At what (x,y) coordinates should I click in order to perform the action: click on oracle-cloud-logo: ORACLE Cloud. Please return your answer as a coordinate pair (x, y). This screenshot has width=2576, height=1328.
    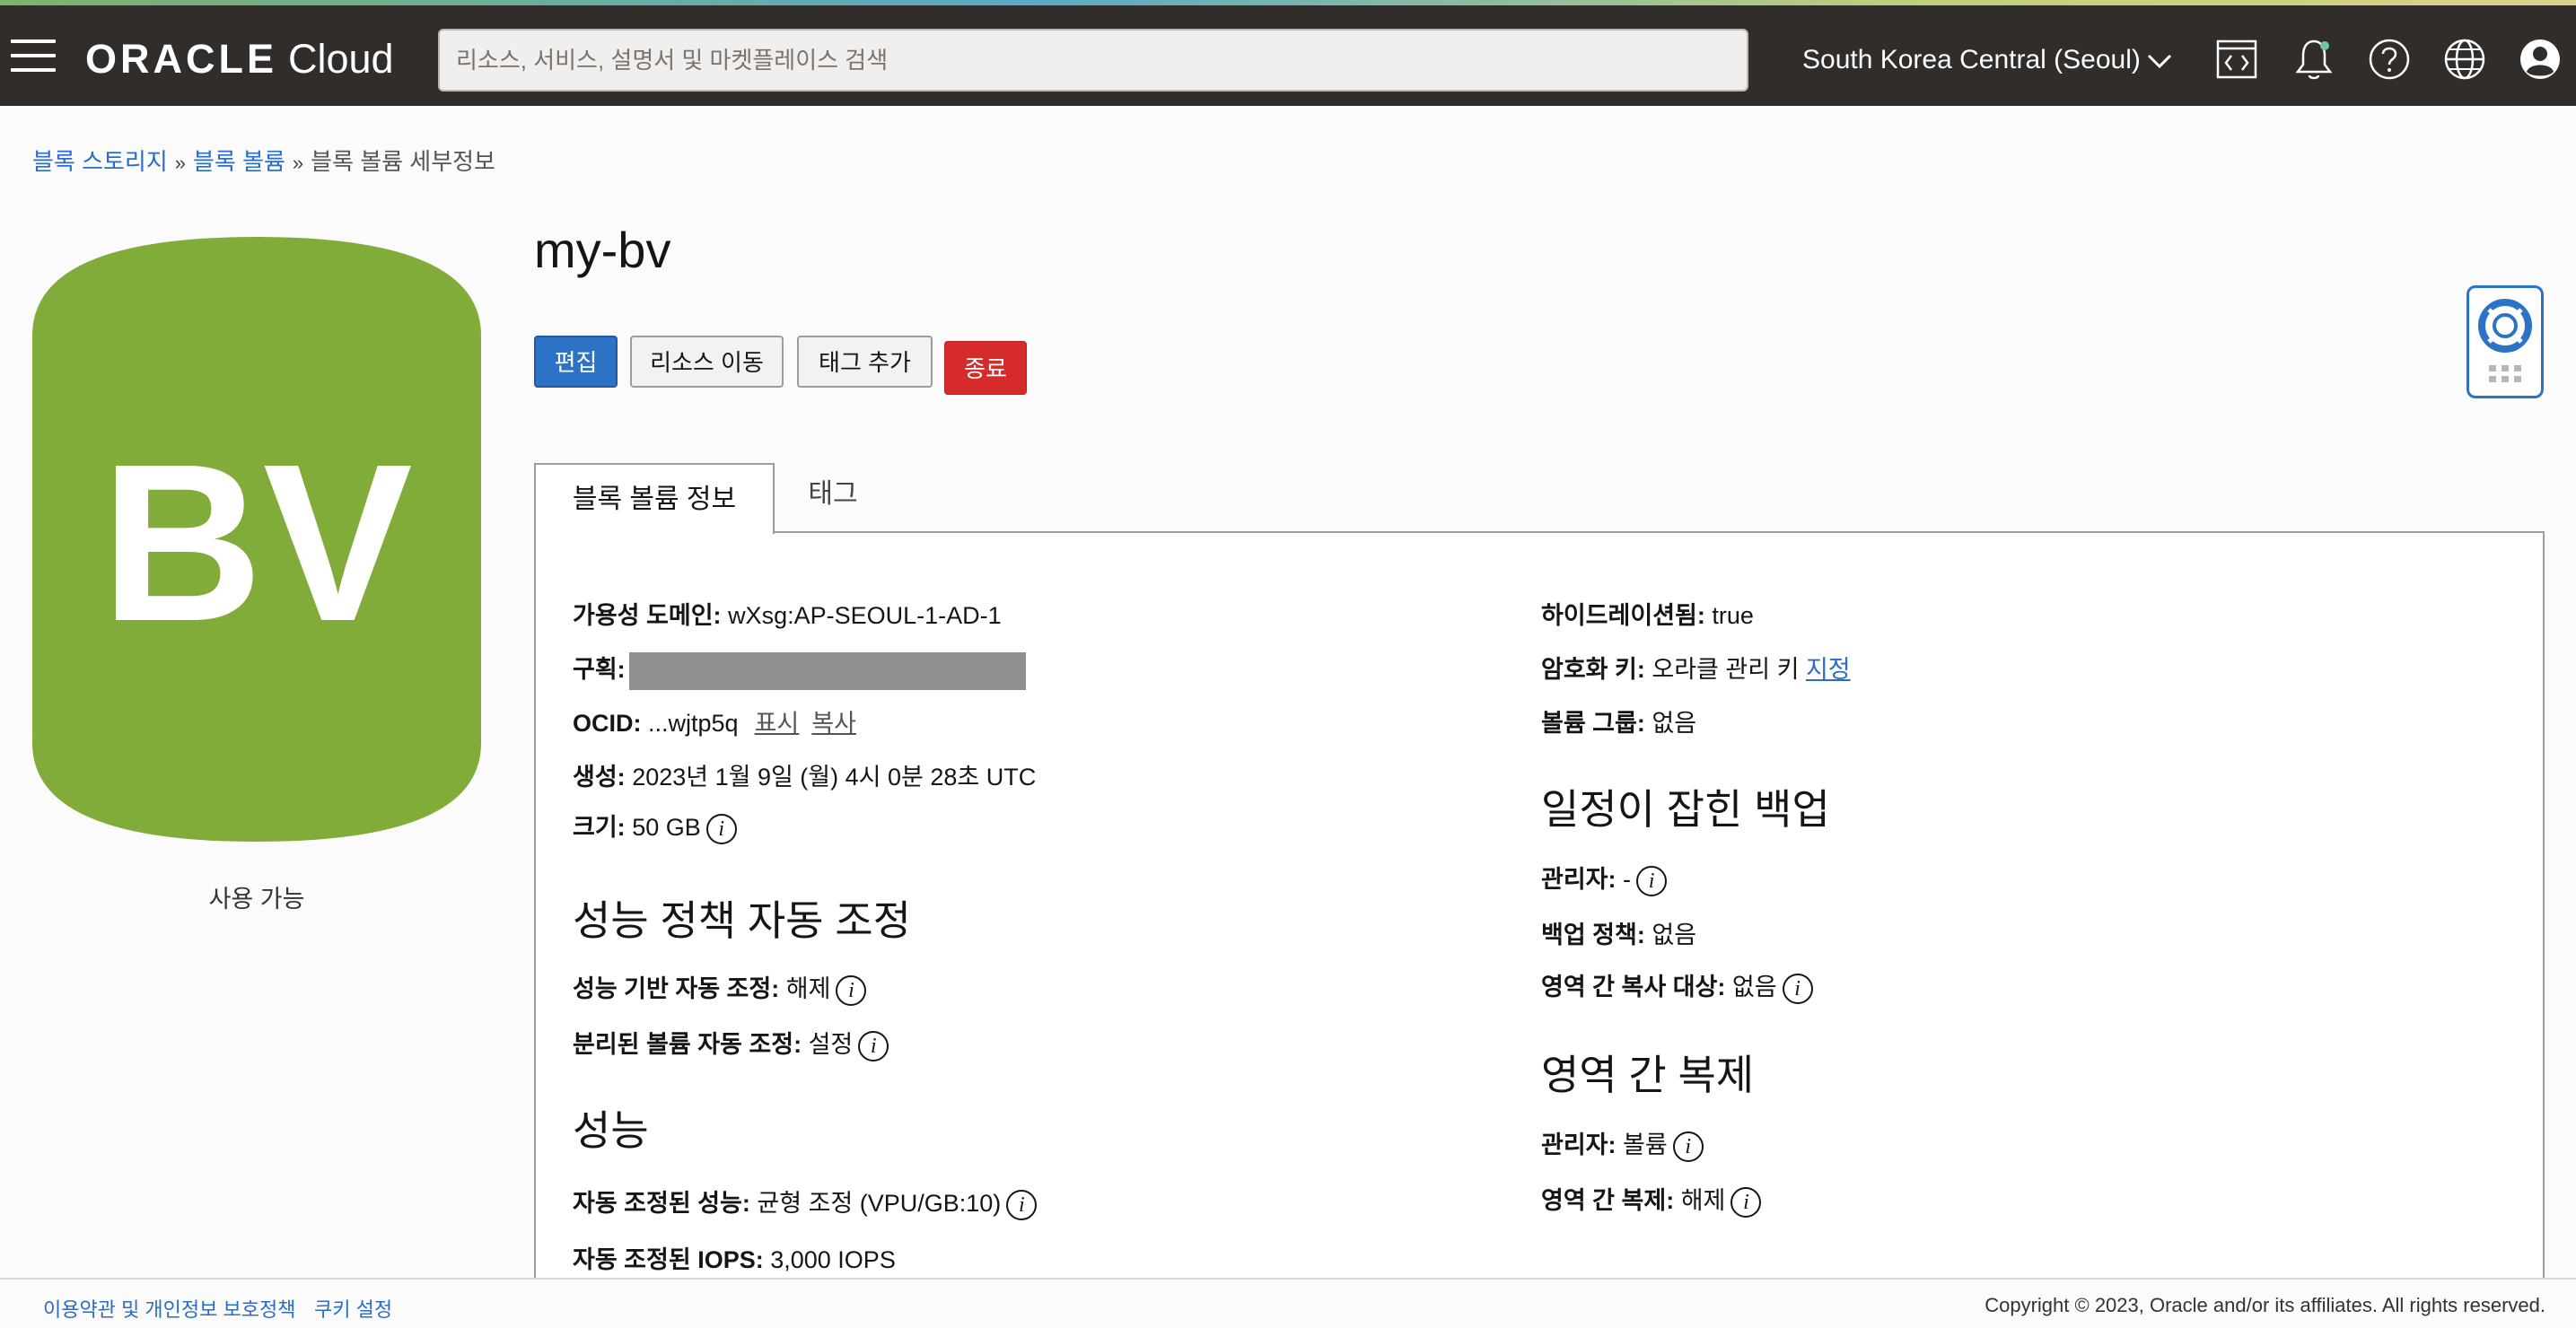
    Looking at the image, I should click on (239, 59).